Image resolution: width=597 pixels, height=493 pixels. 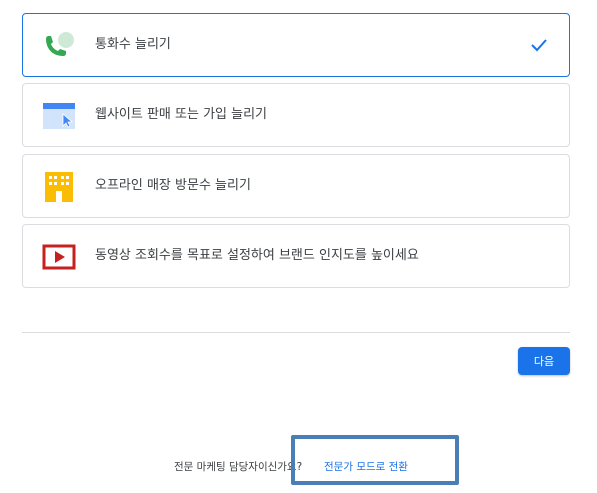 I want to click on expert-question-text: 전문 마케팅 담당자이신가요?, so click(x=238, y=467).